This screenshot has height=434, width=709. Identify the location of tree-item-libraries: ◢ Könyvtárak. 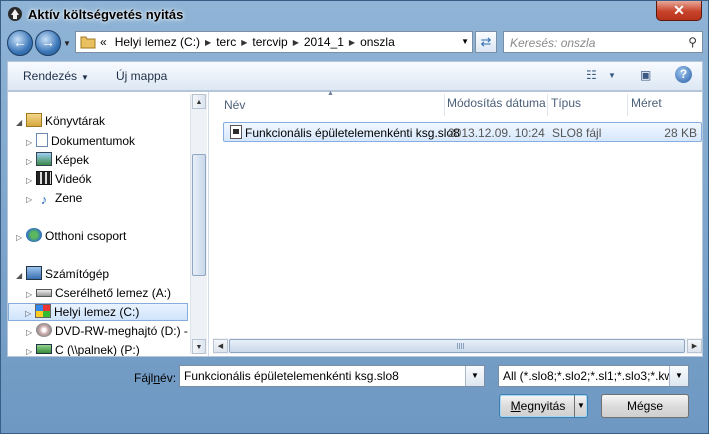
(60, 121).